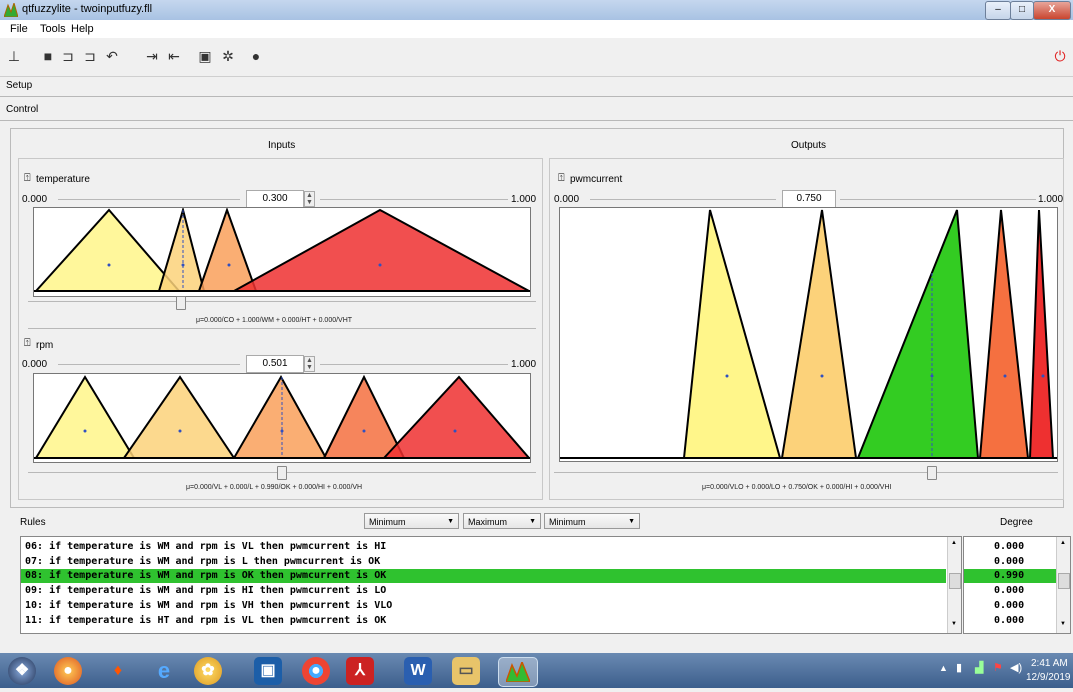 The image size is (1073, 692). I want to click on pwmcurrent-value-field: 0.750, so click(809, 199).